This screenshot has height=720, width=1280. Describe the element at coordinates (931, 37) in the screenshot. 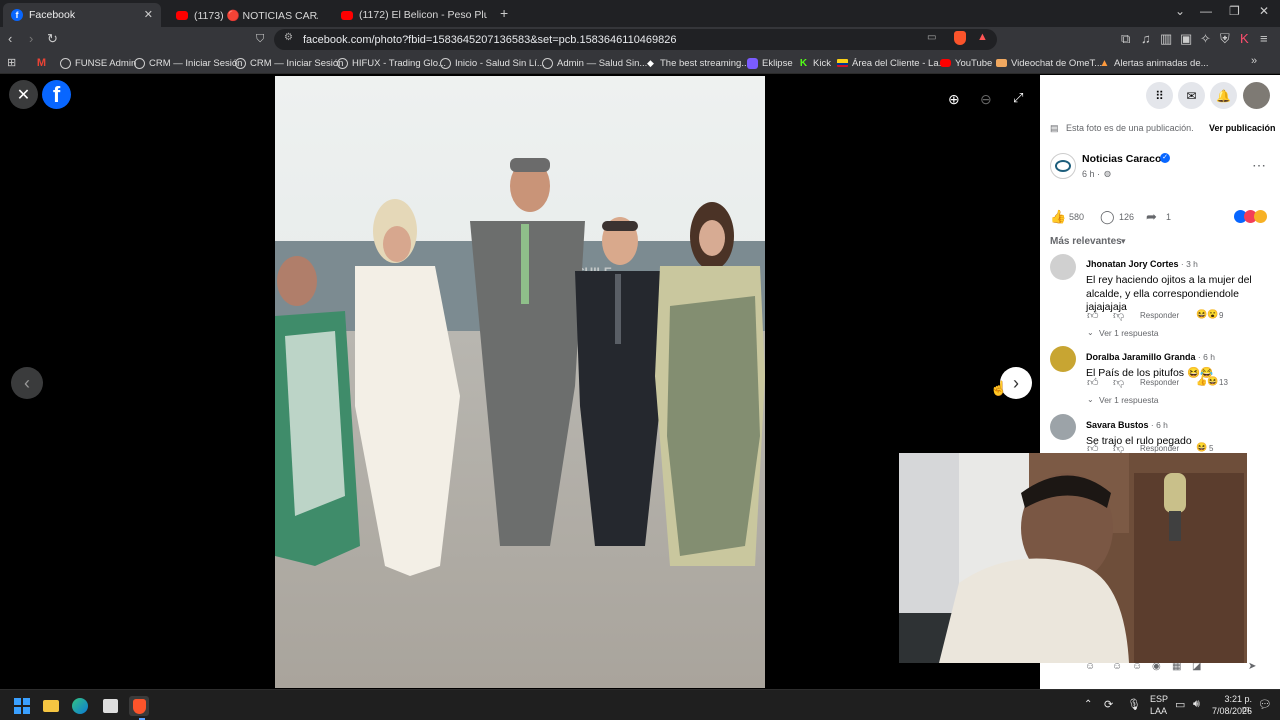

I see `cast-icon: ▭` at that location.